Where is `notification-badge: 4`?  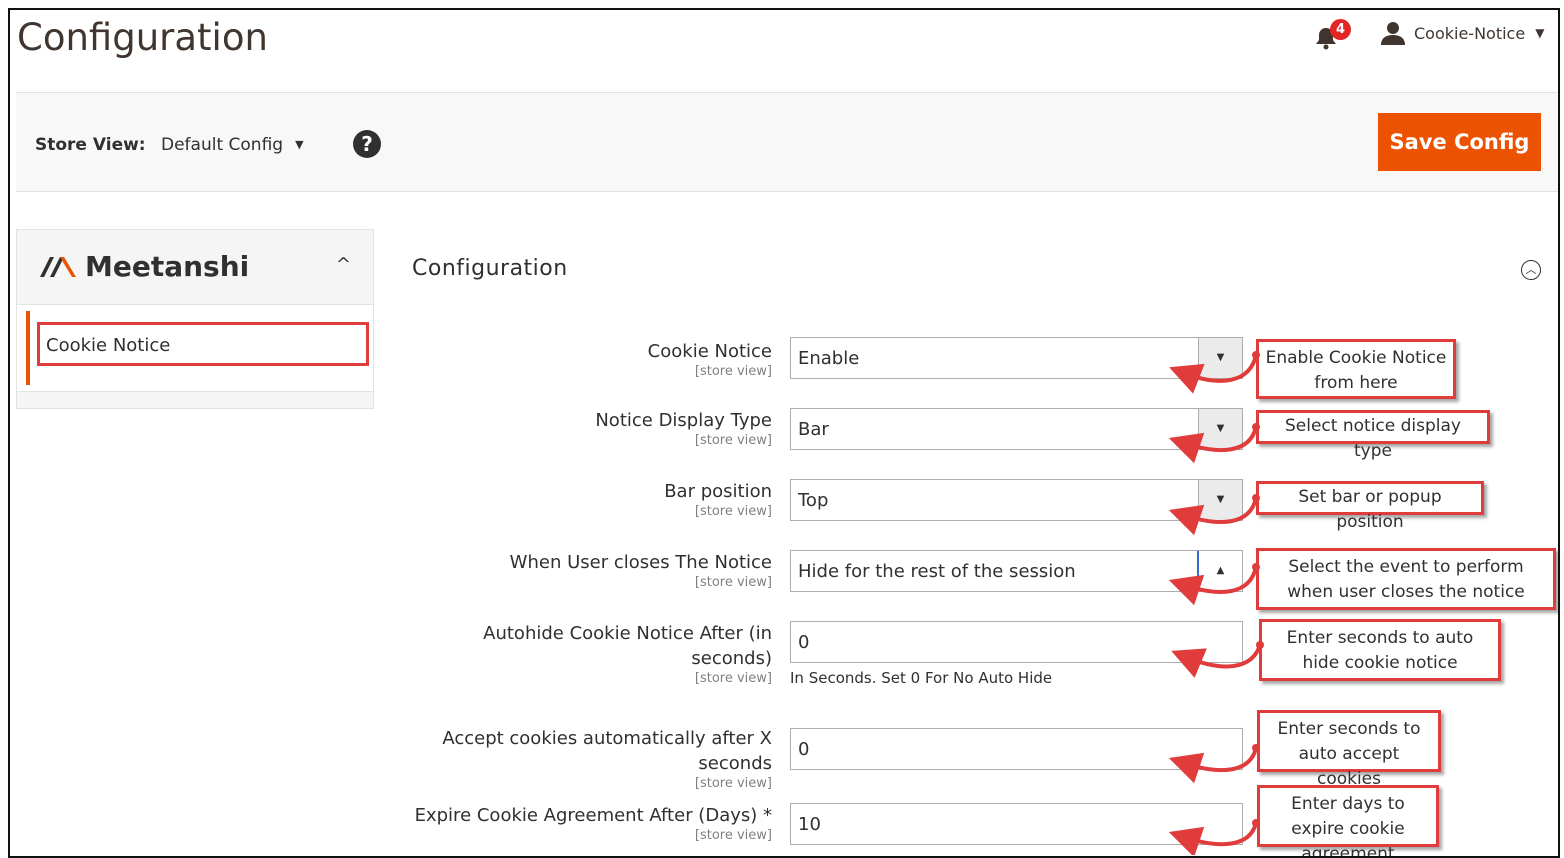 notification-badge: 4 is located at coordinates (1340, 29).